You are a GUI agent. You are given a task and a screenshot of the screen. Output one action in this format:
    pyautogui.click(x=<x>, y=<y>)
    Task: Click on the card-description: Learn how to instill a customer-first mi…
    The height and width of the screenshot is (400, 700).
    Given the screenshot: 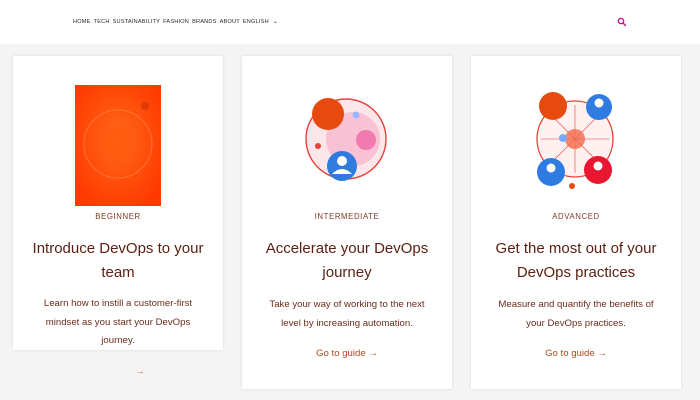 What is the action you would take?
    pyautogui.click(x=118, y=322)
    